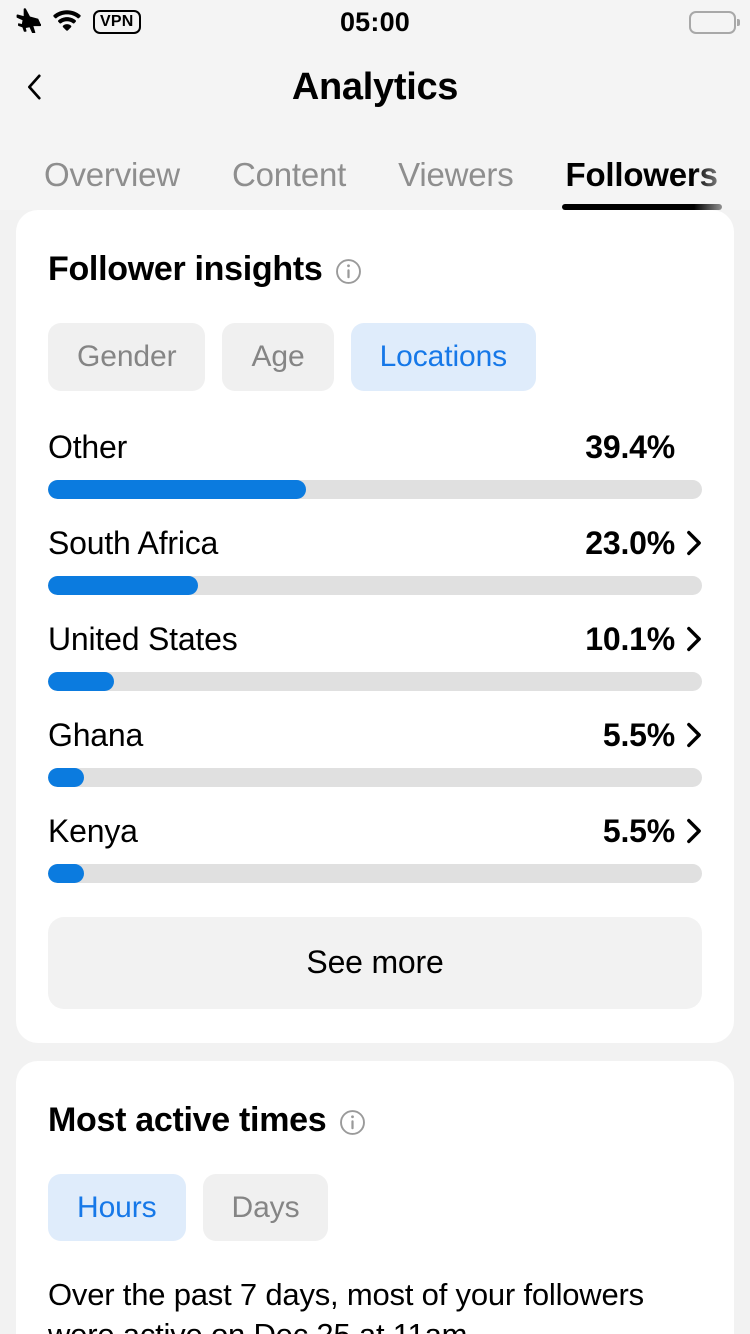 Image resolution: width=750 pixels, height=1334 pixels. What do you see at coordinates (375, 447) in the screenshot?
I see `location-row-header: Other 39.4%` at bounding box center [375, 447].